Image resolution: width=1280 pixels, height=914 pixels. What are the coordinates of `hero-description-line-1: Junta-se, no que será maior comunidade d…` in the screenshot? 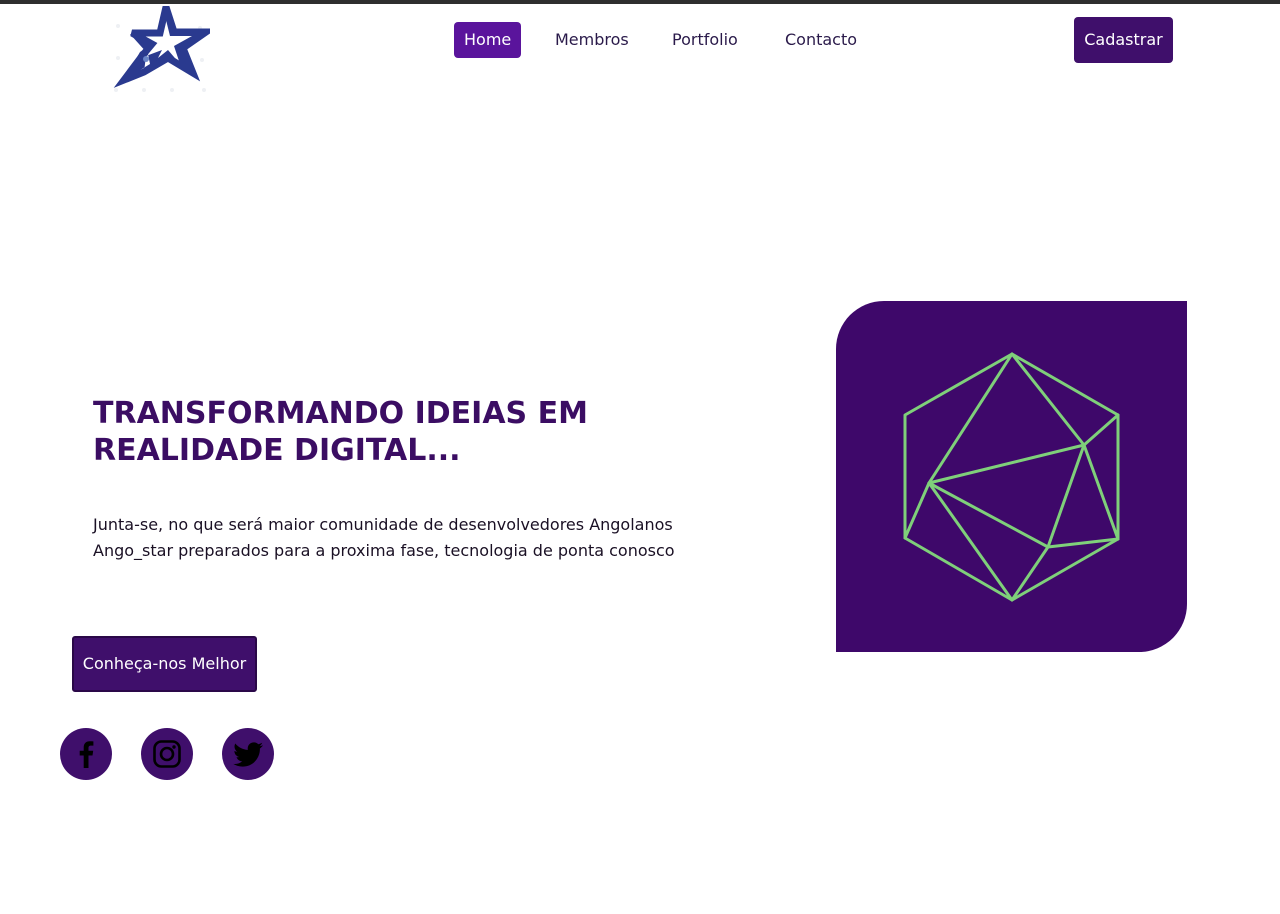 It's located at (383, 524).